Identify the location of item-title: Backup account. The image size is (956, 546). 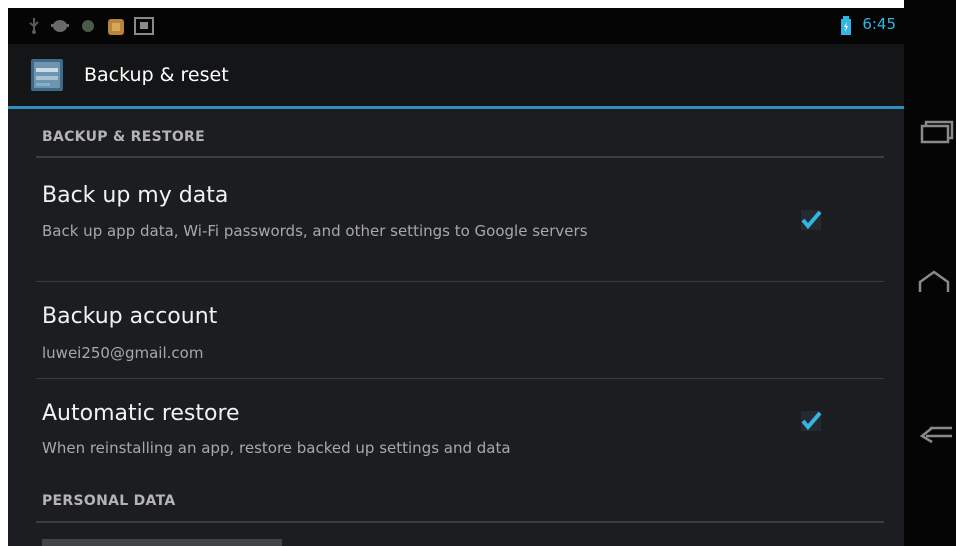
(130, 316).